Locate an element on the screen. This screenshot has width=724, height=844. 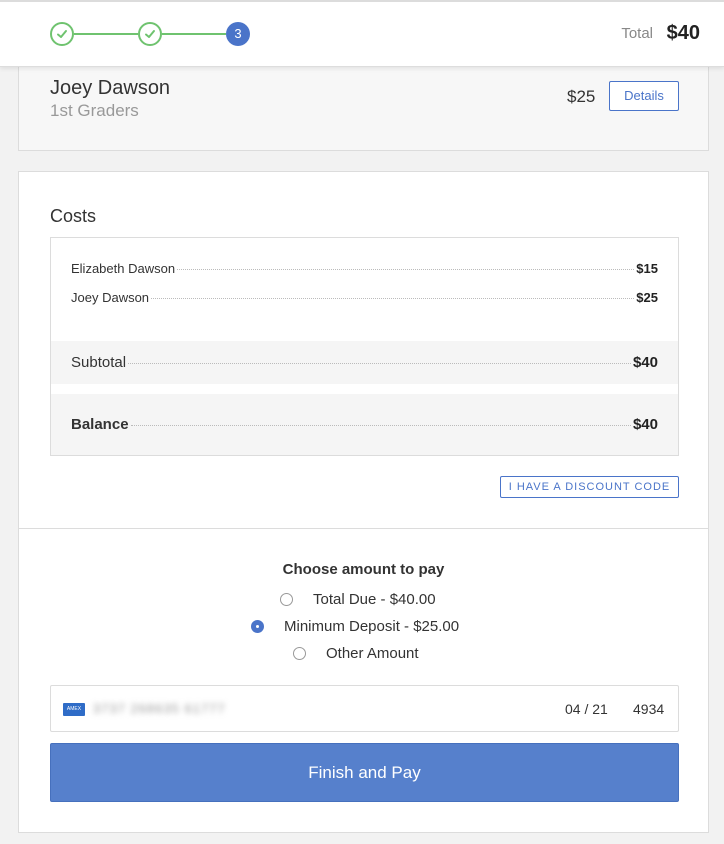
step-3-current: 3 is located at coordinates (238, 34).